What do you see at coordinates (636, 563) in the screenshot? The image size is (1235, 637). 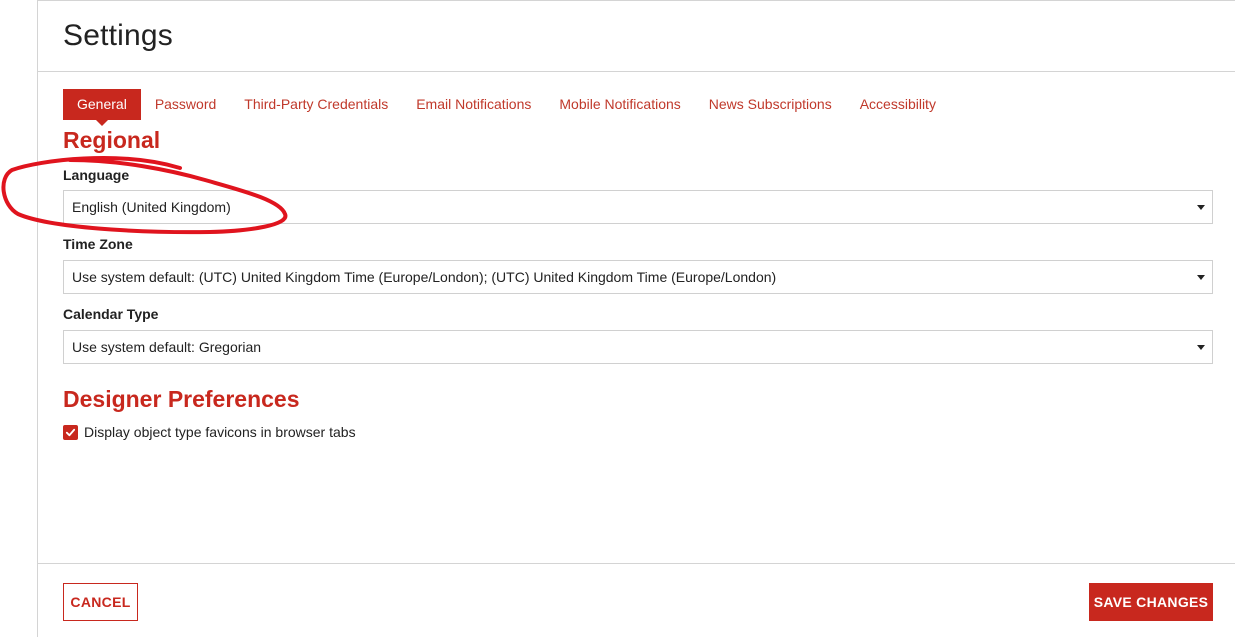 I see `footer-divider` at bounding box center [636, 563].